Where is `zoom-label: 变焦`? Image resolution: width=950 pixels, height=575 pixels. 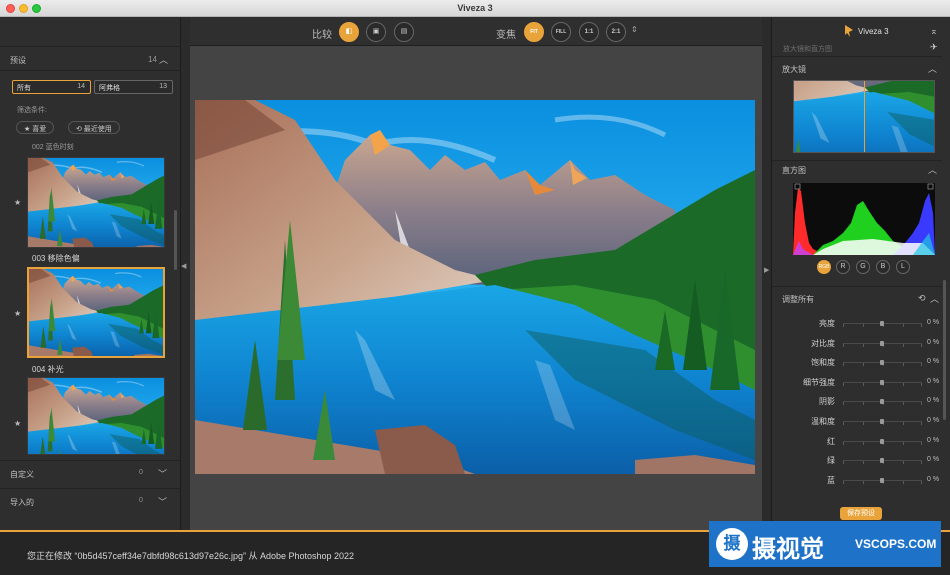 zoom-label: 变焦 is located at coordinates (506, 35).